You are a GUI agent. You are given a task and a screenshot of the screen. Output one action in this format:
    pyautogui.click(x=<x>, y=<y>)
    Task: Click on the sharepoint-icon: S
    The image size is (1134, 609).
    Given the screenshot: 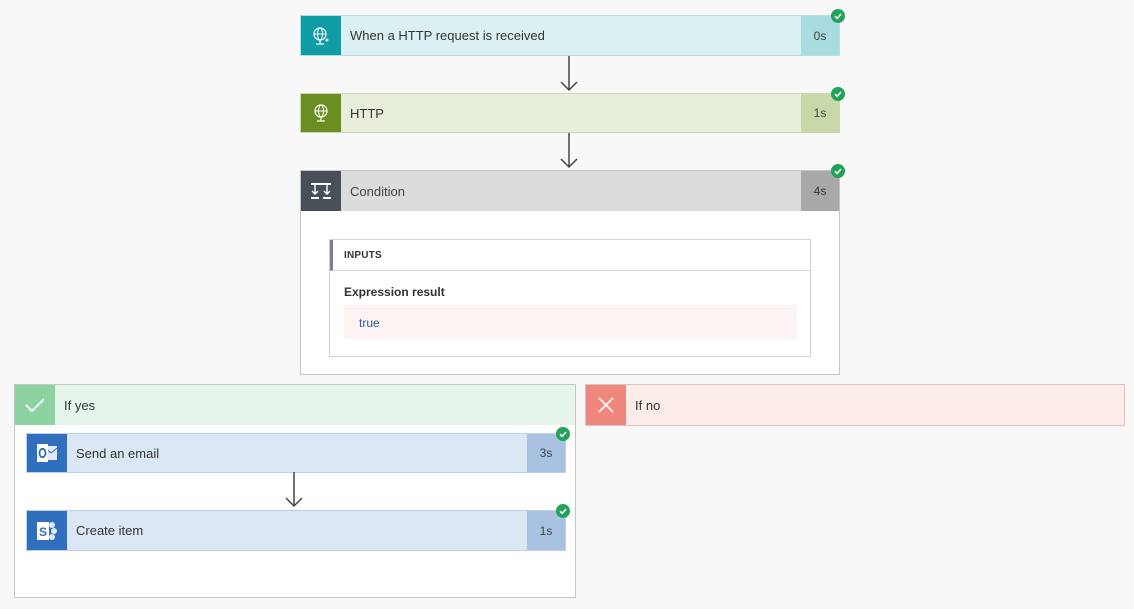 What is the action you would take?
    pyautogui.click(x=47, y=530)
    